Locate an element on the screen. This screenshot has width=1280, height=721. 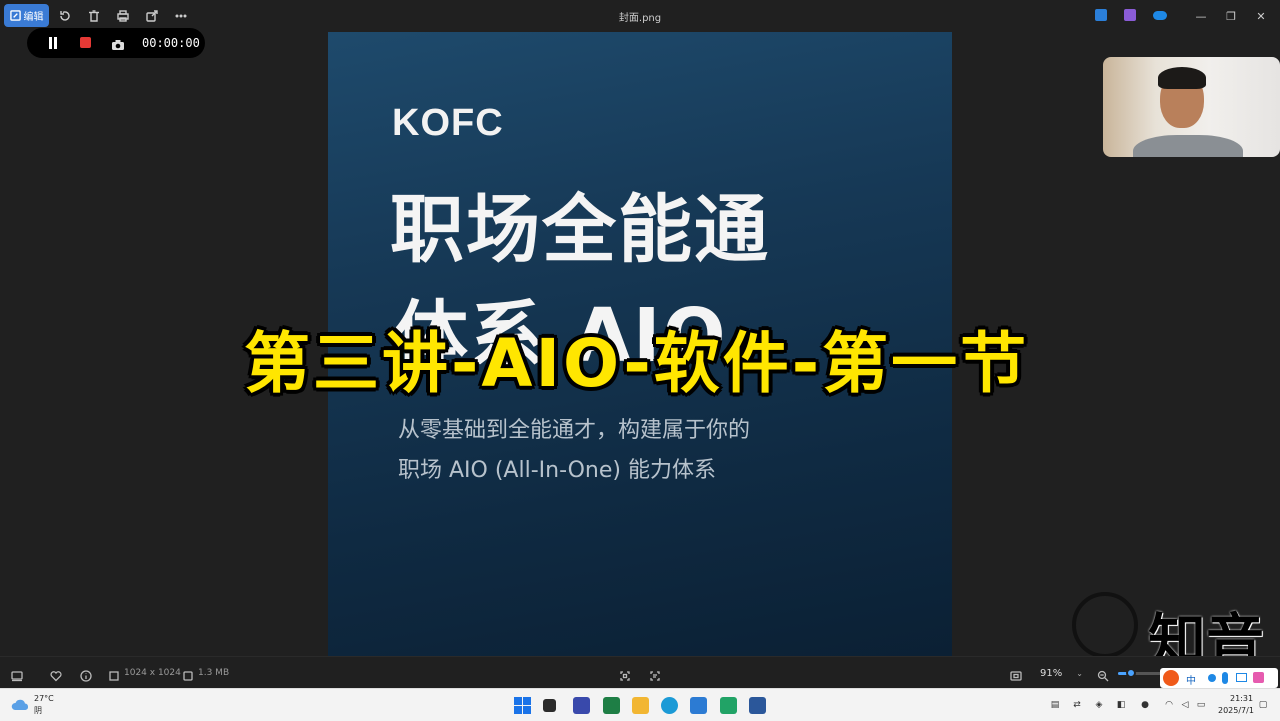
start-menu-icon is located at coordinates (522, 705).